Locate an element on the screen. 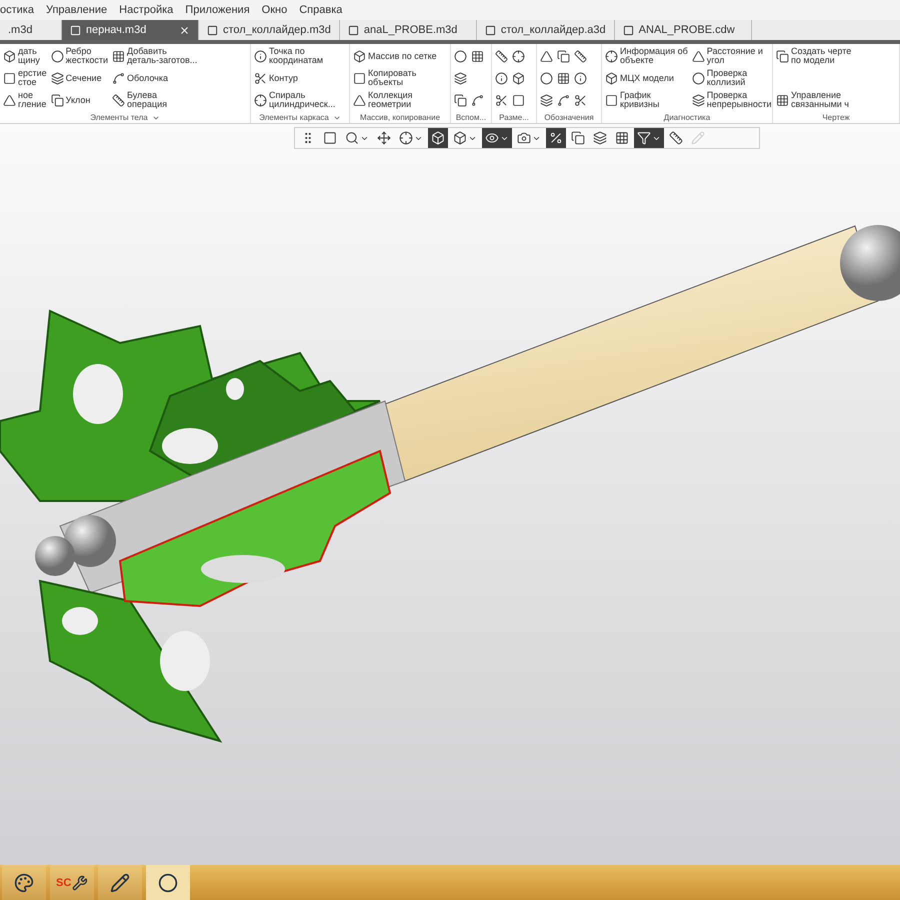 The image size is (900, 900). ribbon-command: ерстие стое is located at coordinates (25, 78).